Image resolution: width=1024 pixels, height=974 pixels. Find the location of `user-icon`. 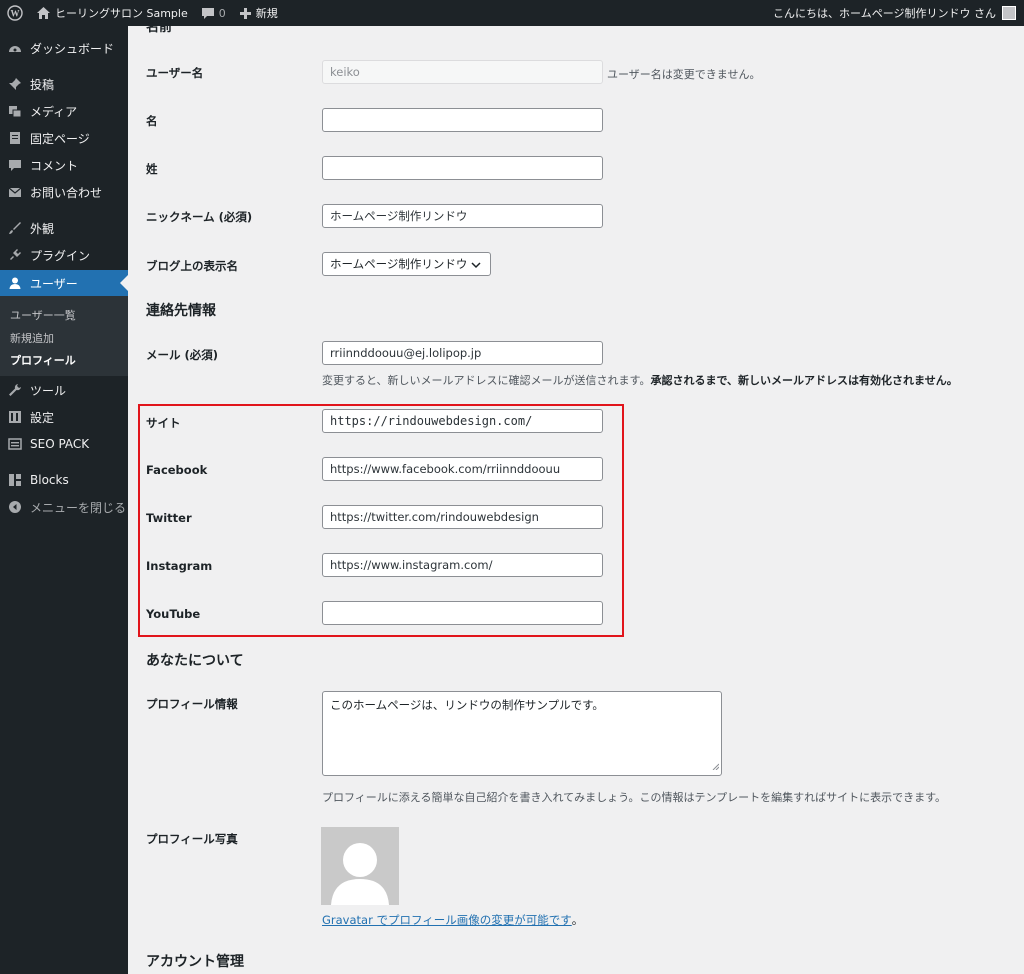

user-icon is located at coordinates (15, 283).